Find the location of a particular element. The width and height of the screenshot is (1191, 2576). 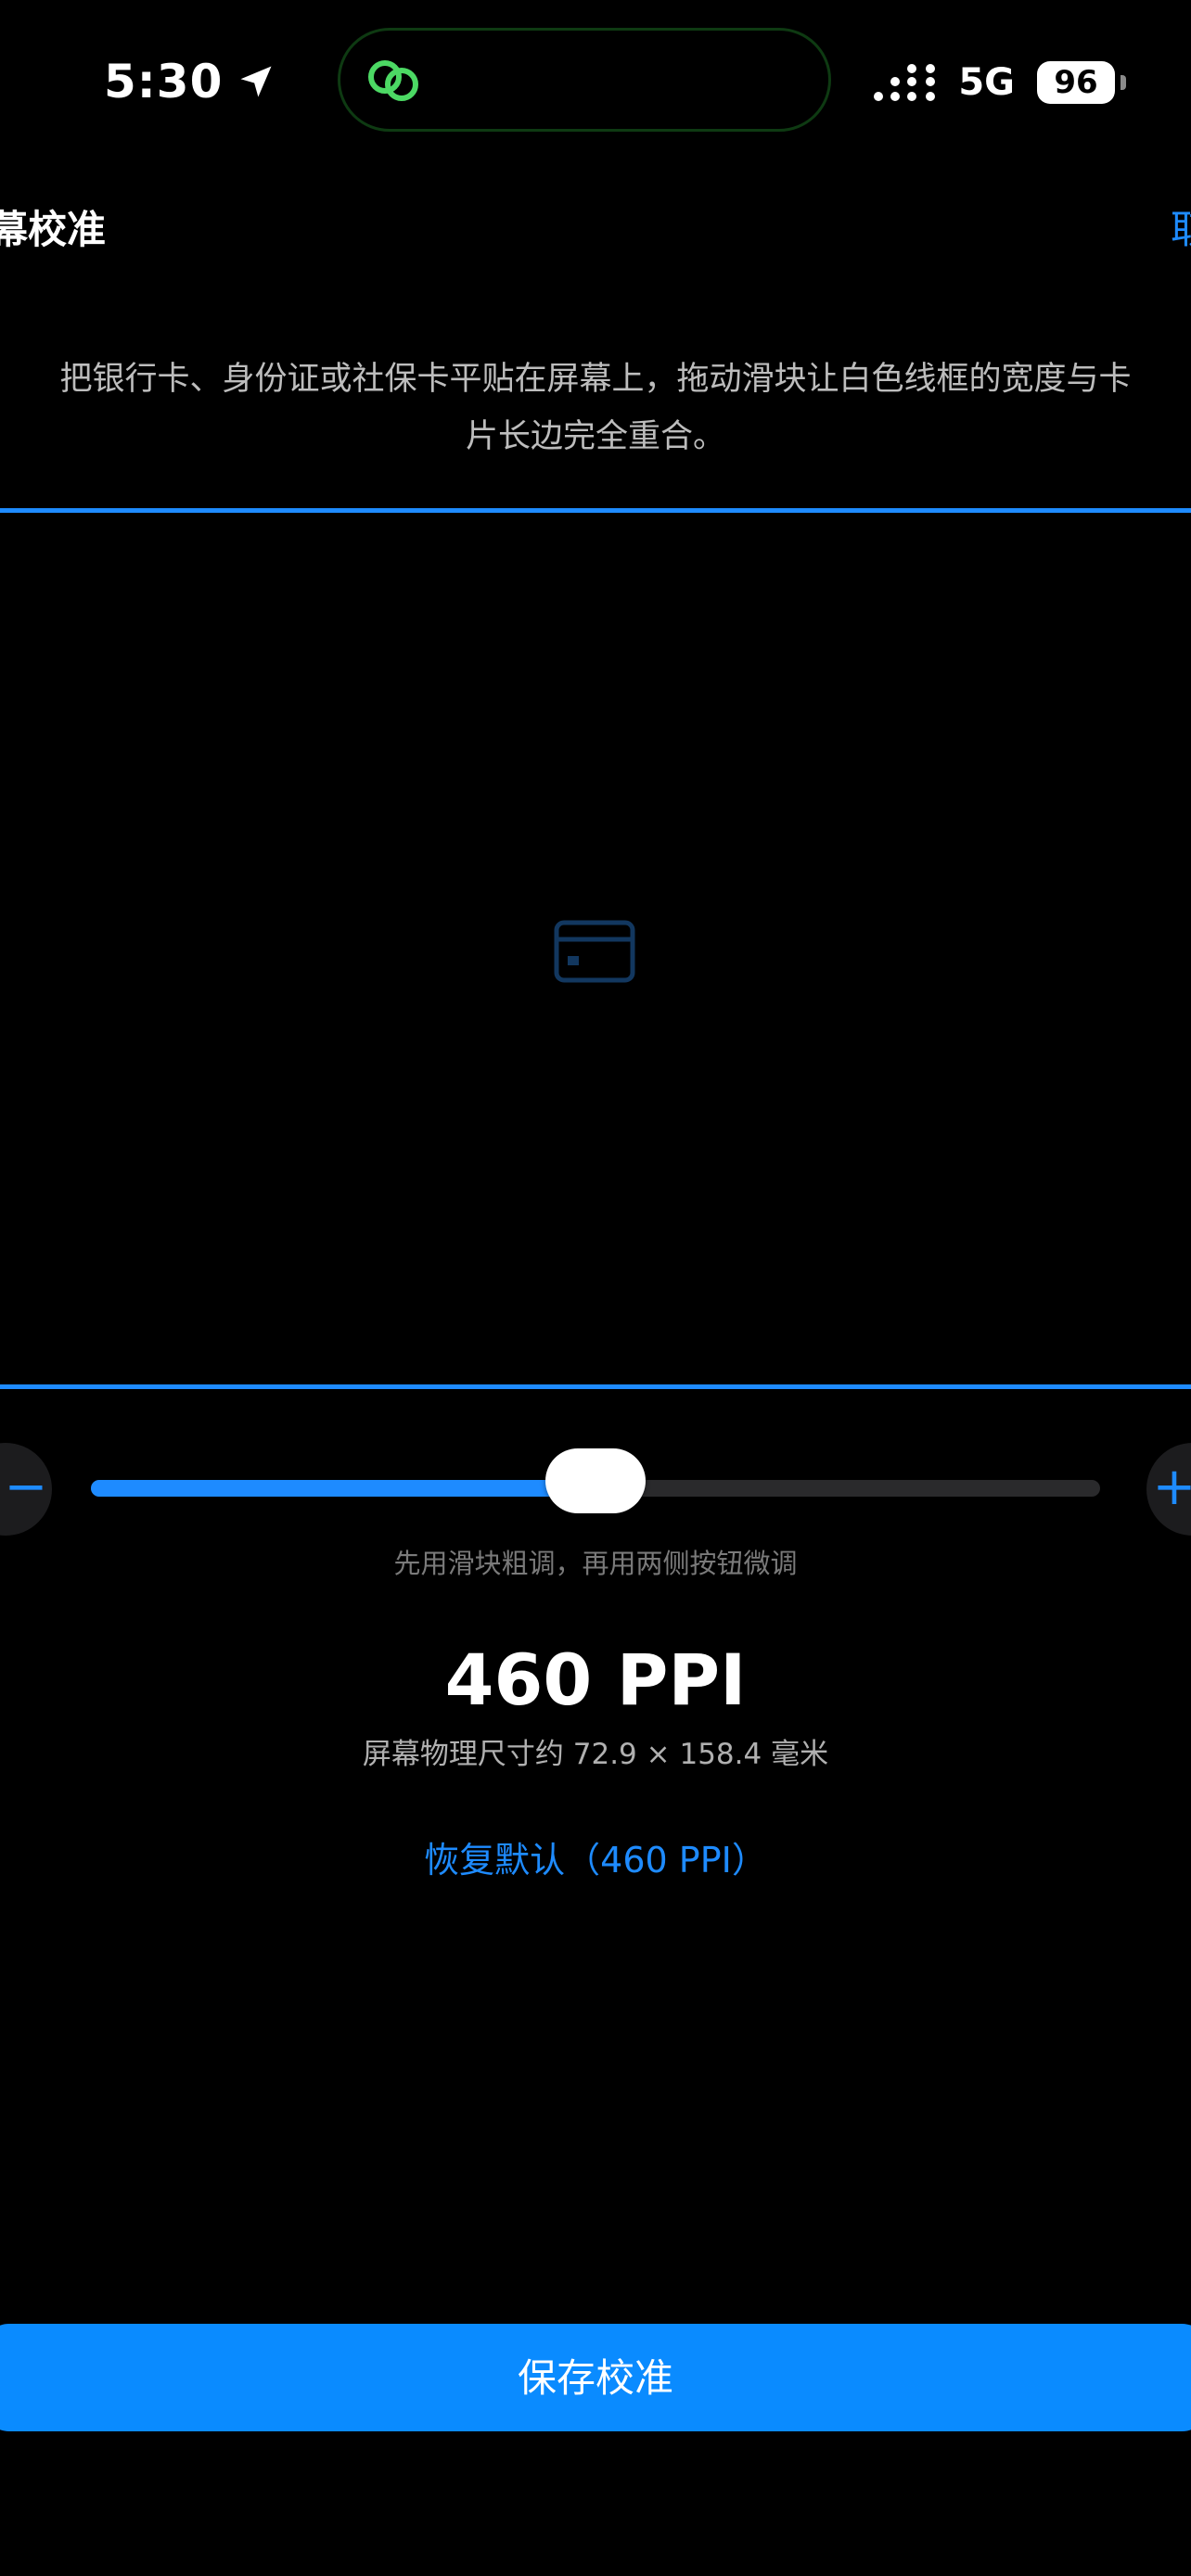

credit-card-icon is located at coordinates (594, 951).